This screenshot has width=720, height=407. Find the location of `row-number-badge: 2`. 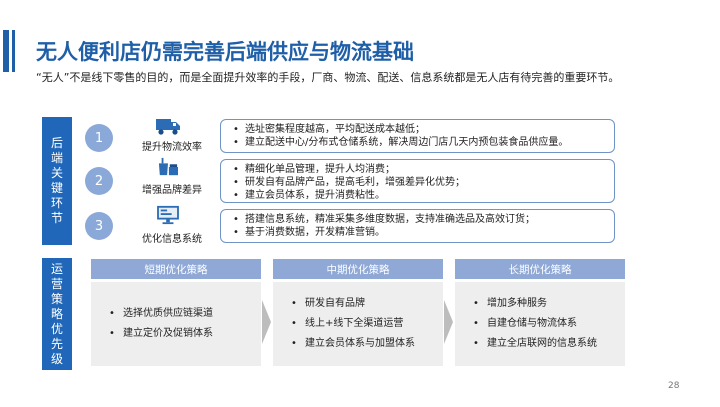

row-number-badge: 2 is located at coordinates (99, 181).